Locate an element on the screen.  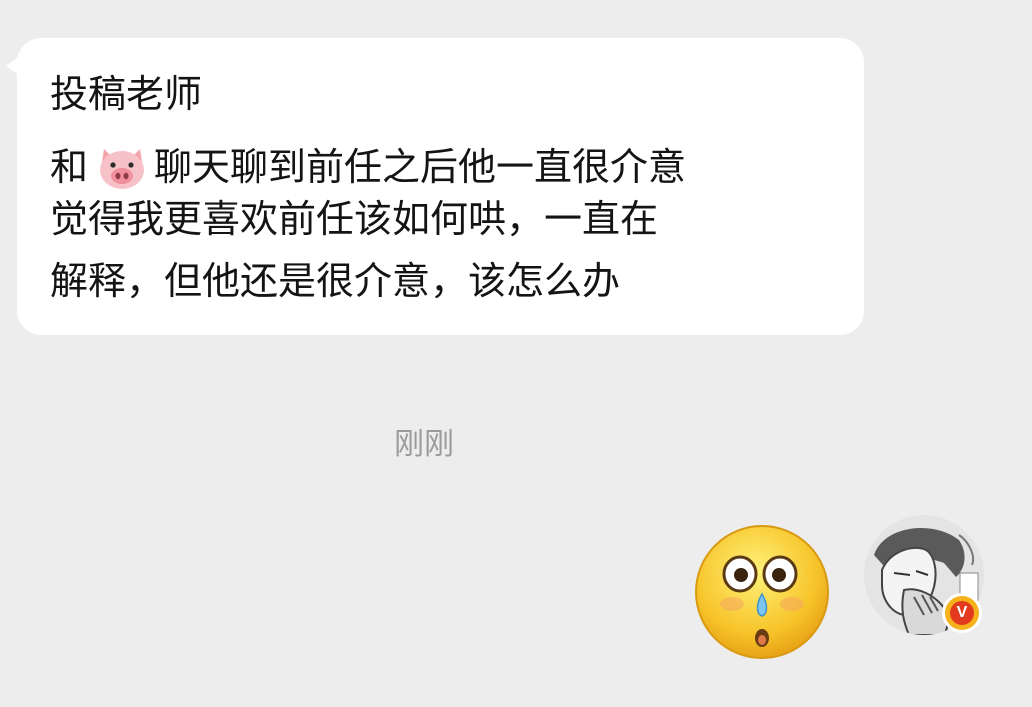
message-line-3: 觉得我更喜欢前任该如何哄，一直在 is located at coordinates (354, 219).